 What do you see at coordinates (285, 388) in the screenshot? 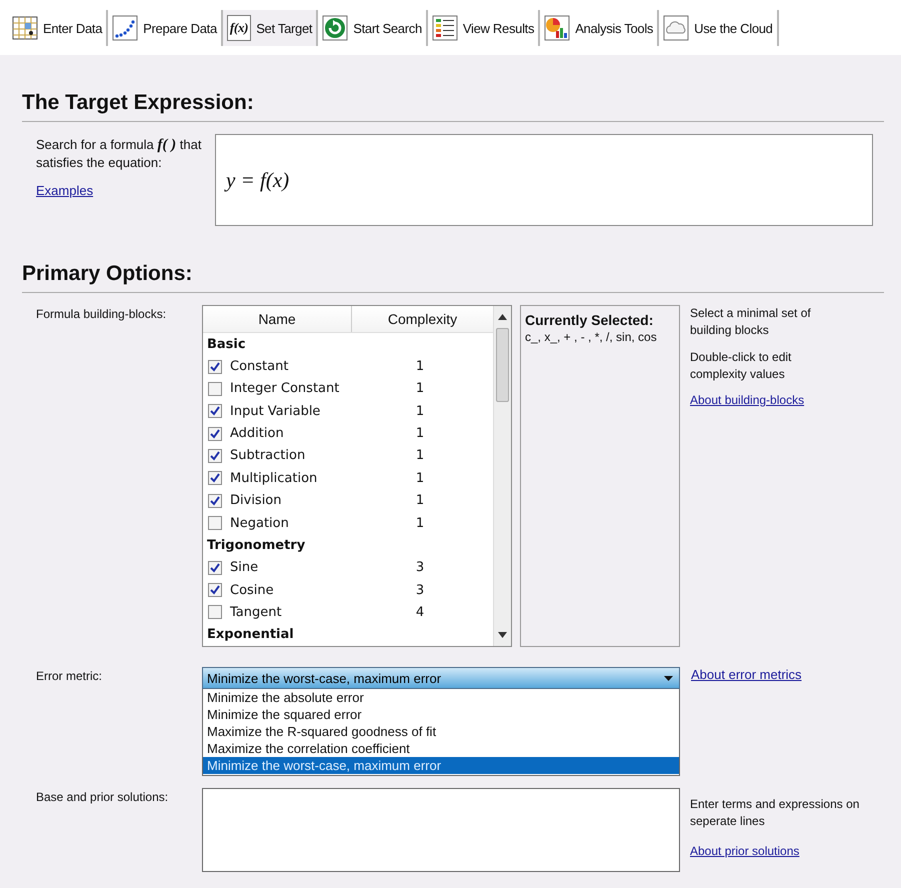
I see `table-cell-text: Integer Constant` at bounding box center [285, 388].